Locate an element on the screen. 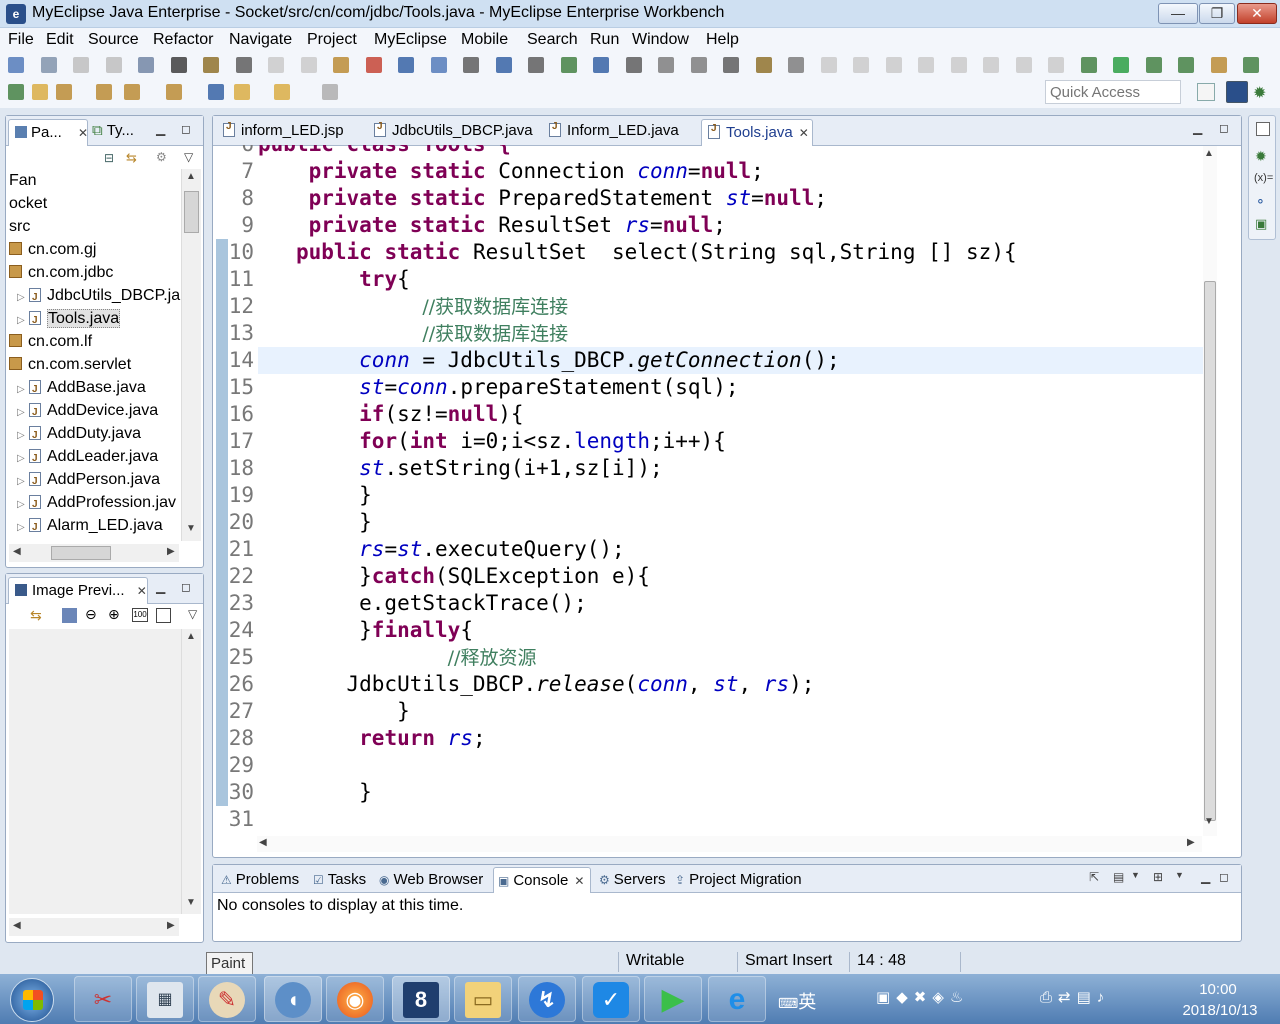 This screenshot has height=1024, width=1280. tree-item: ▷ AddDuty.java is located at coordinates (75, 434).